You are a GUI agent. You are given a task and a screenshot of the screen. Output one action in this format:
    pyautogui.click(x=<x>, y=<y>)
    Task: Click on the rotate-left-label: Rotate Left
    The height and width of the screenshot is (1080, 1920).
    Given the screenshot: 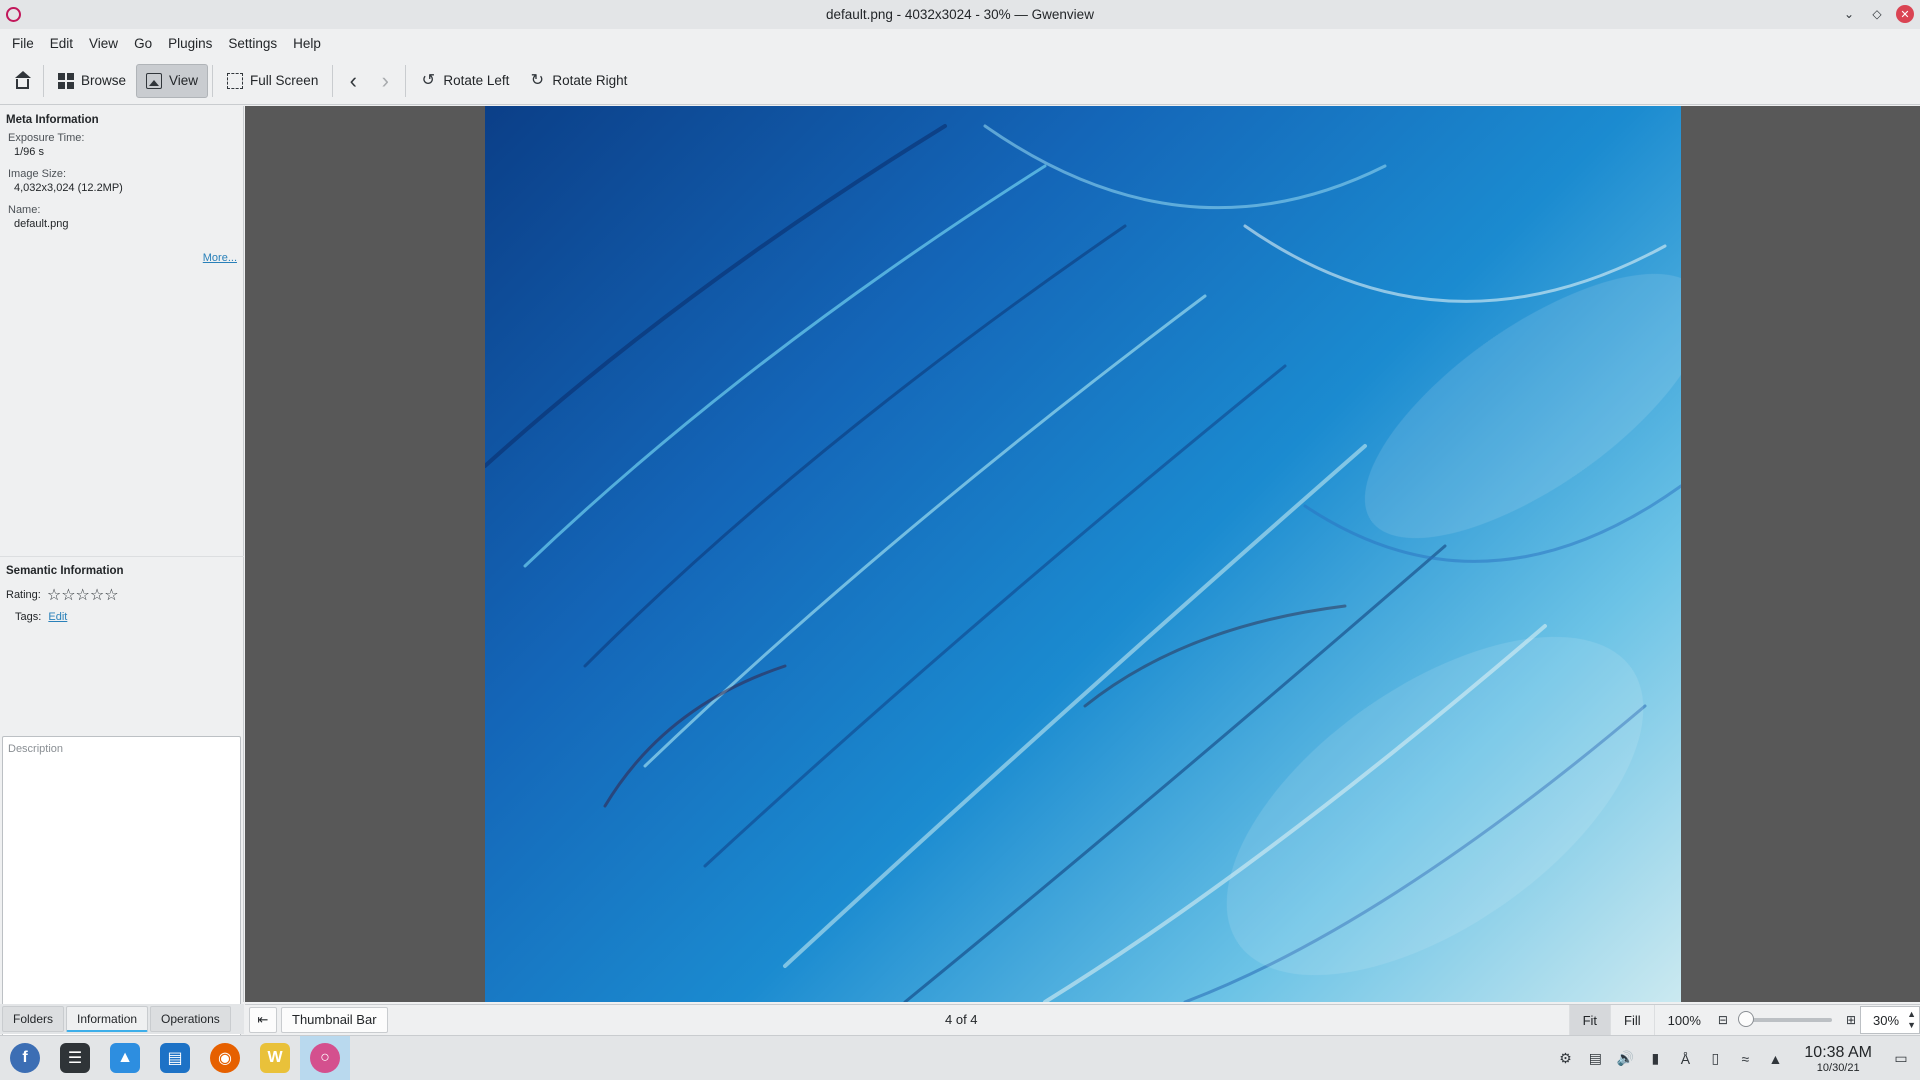 What is the action you would take?
    pyautogui.click(x=476, y=80)
    